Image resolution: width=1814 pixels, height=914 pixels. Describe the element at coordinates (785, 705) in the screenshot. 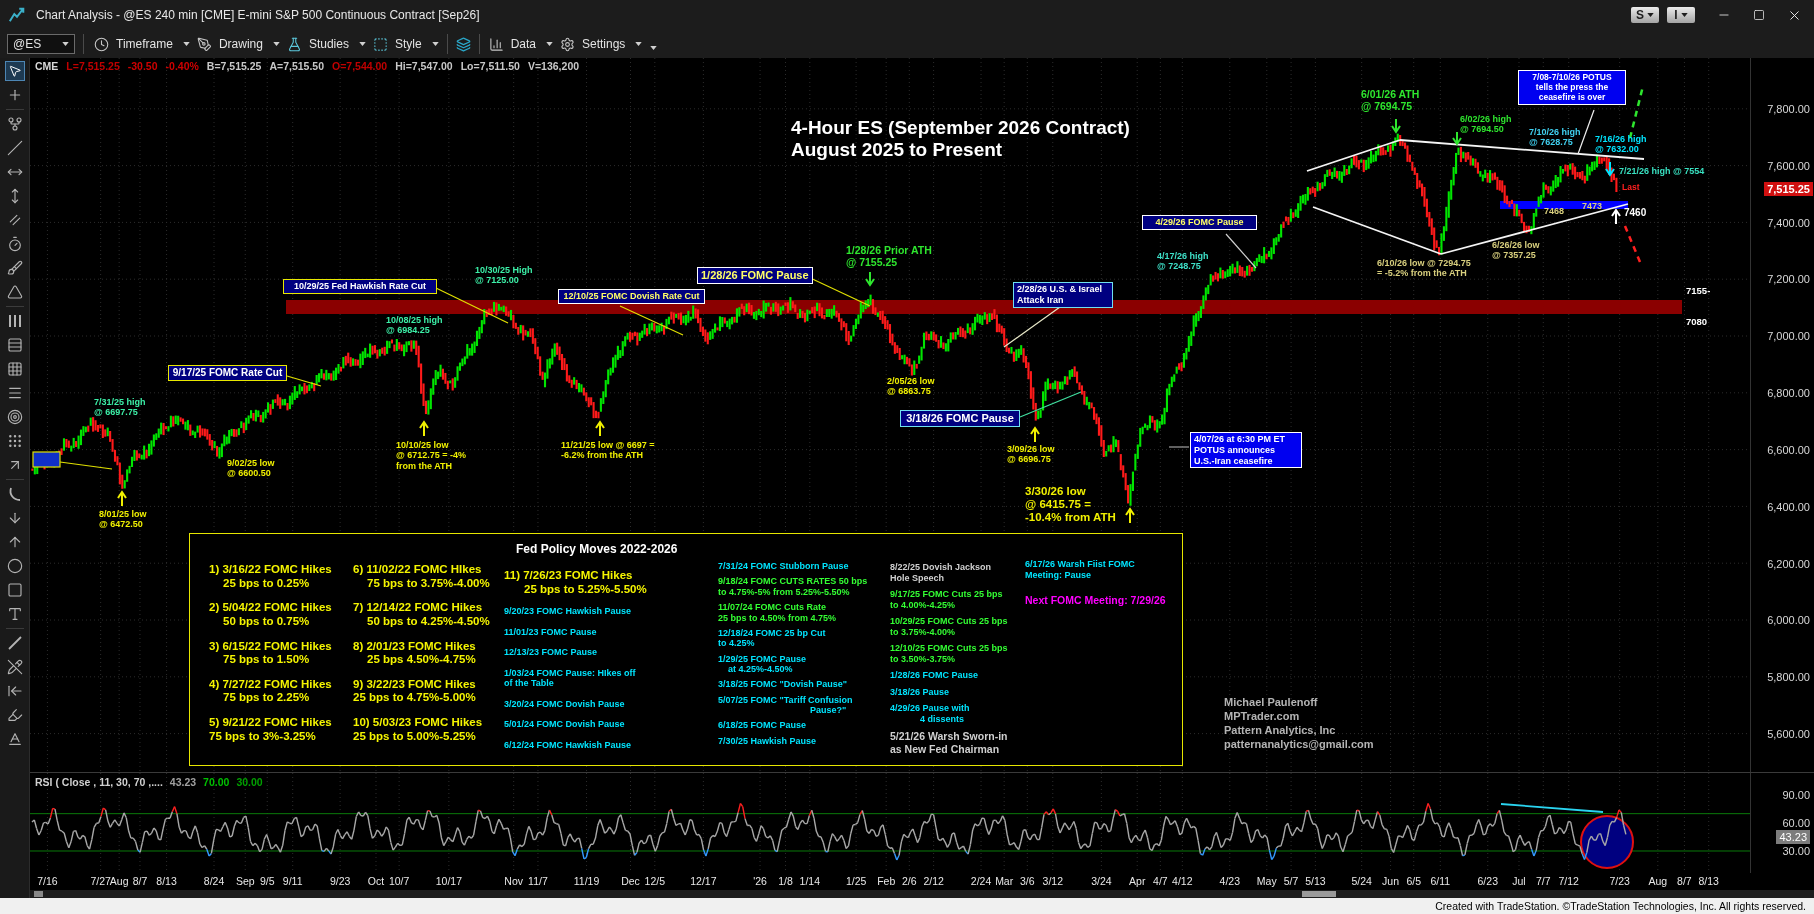

I see `fed-policy-entry: 5/07/25 FOMC "Tariff Confusion Pause?"` at that location.